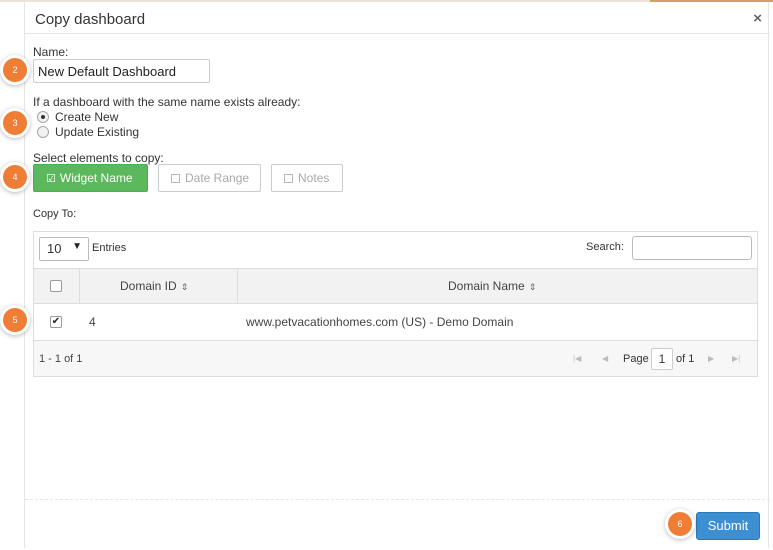 Image resolution: width=773 pixels, height=550 pixels. I want to click on cell-domain-id: 4, so click(92, 322).